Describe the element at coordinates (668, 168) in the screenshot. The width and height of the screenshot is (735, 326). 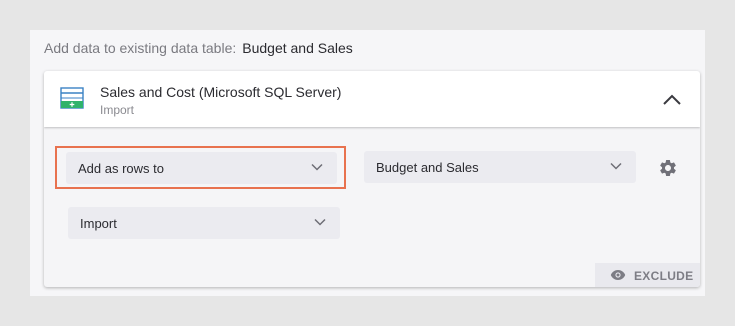
I see `gear-icon` at that location.